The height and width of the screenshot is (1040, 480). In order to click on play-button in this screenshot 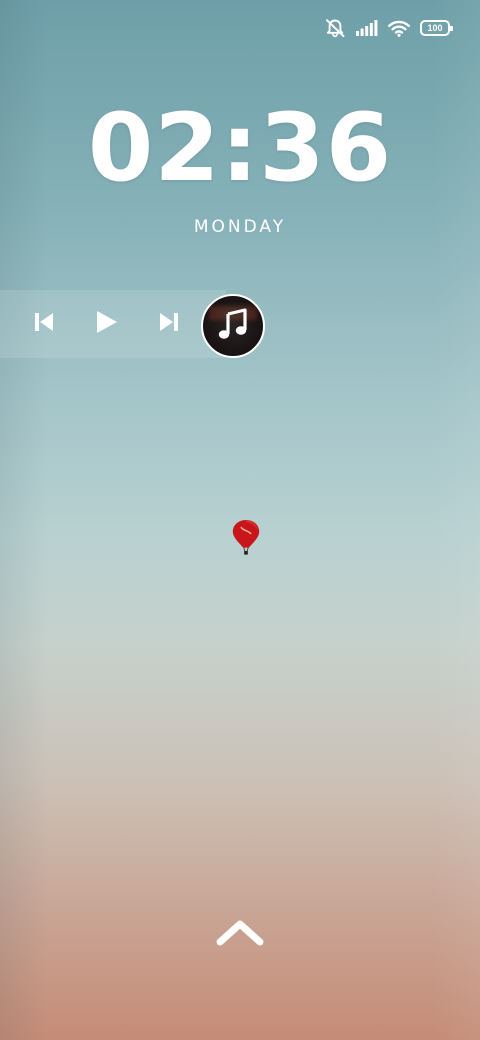, I will do `click(106, 324)`.